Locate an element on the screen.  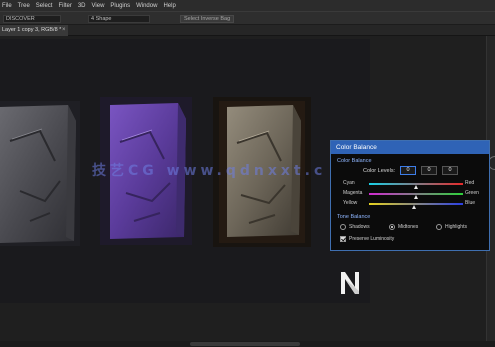
color-levels-label: Color Levels: is located at coordinates (379, 171).